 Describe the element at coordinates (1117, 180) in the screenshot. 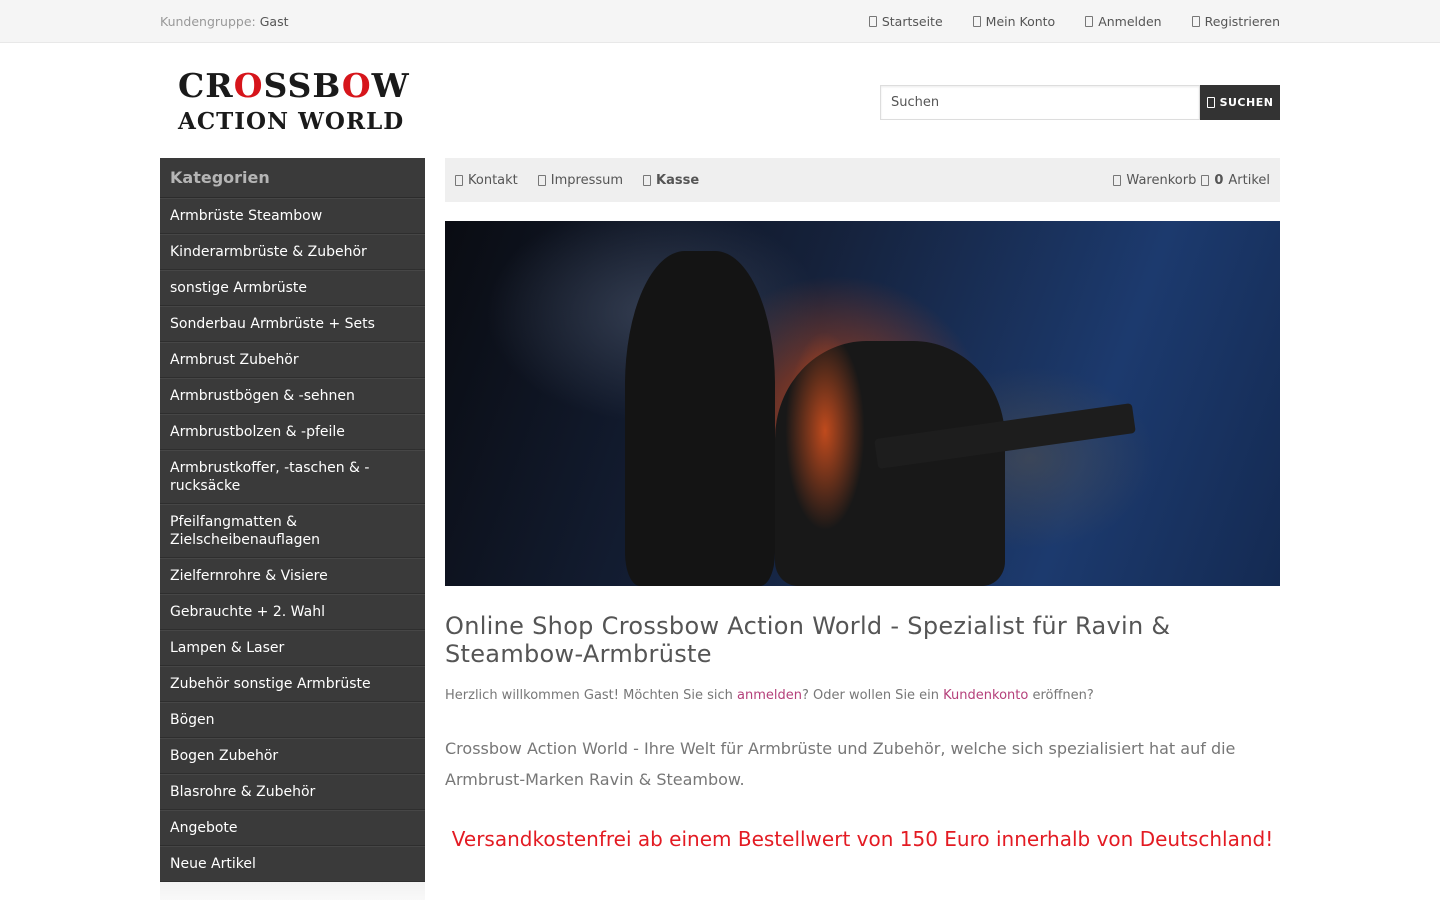

I see `cart-icon` at that location.